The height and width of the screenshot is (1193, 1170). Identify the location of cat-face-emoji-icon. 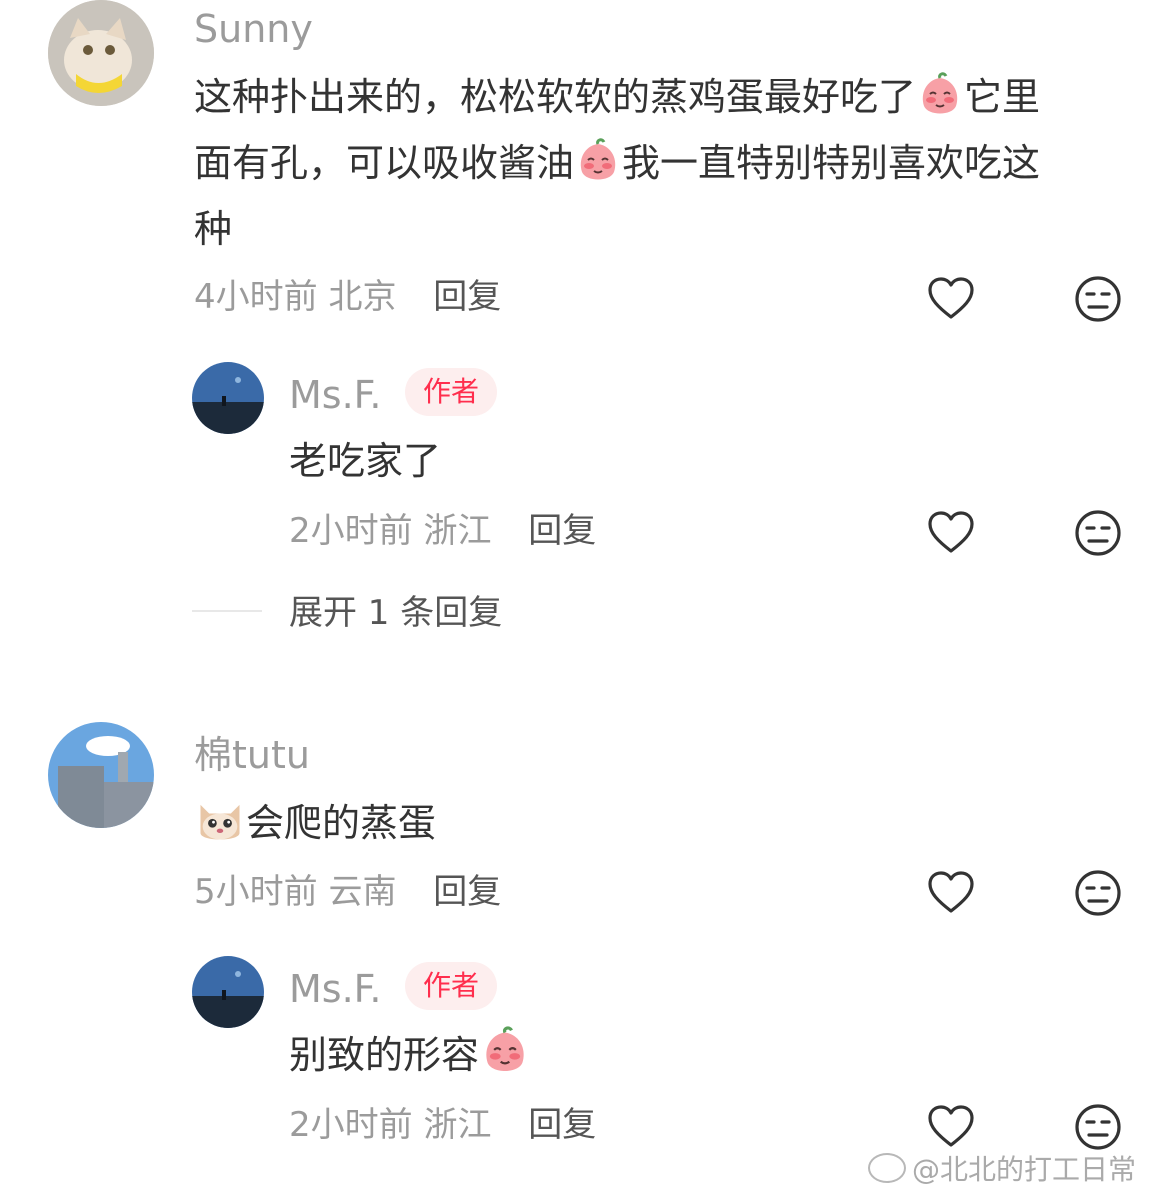
(220, 820).